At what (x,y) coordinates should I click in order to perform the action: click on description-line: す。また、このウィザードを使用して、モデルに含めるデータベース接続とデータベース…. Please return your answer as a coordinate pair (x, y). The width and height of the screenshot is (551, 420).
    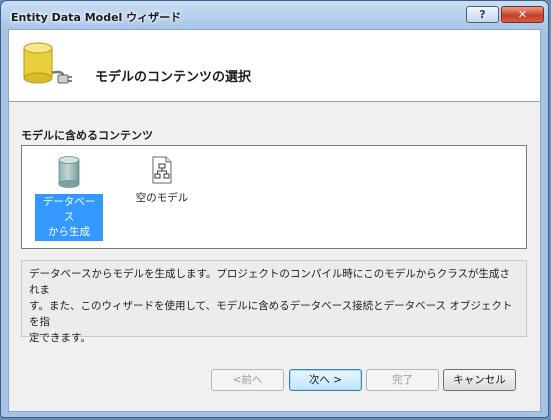
    Looking at the image, I should click on (271, 314).